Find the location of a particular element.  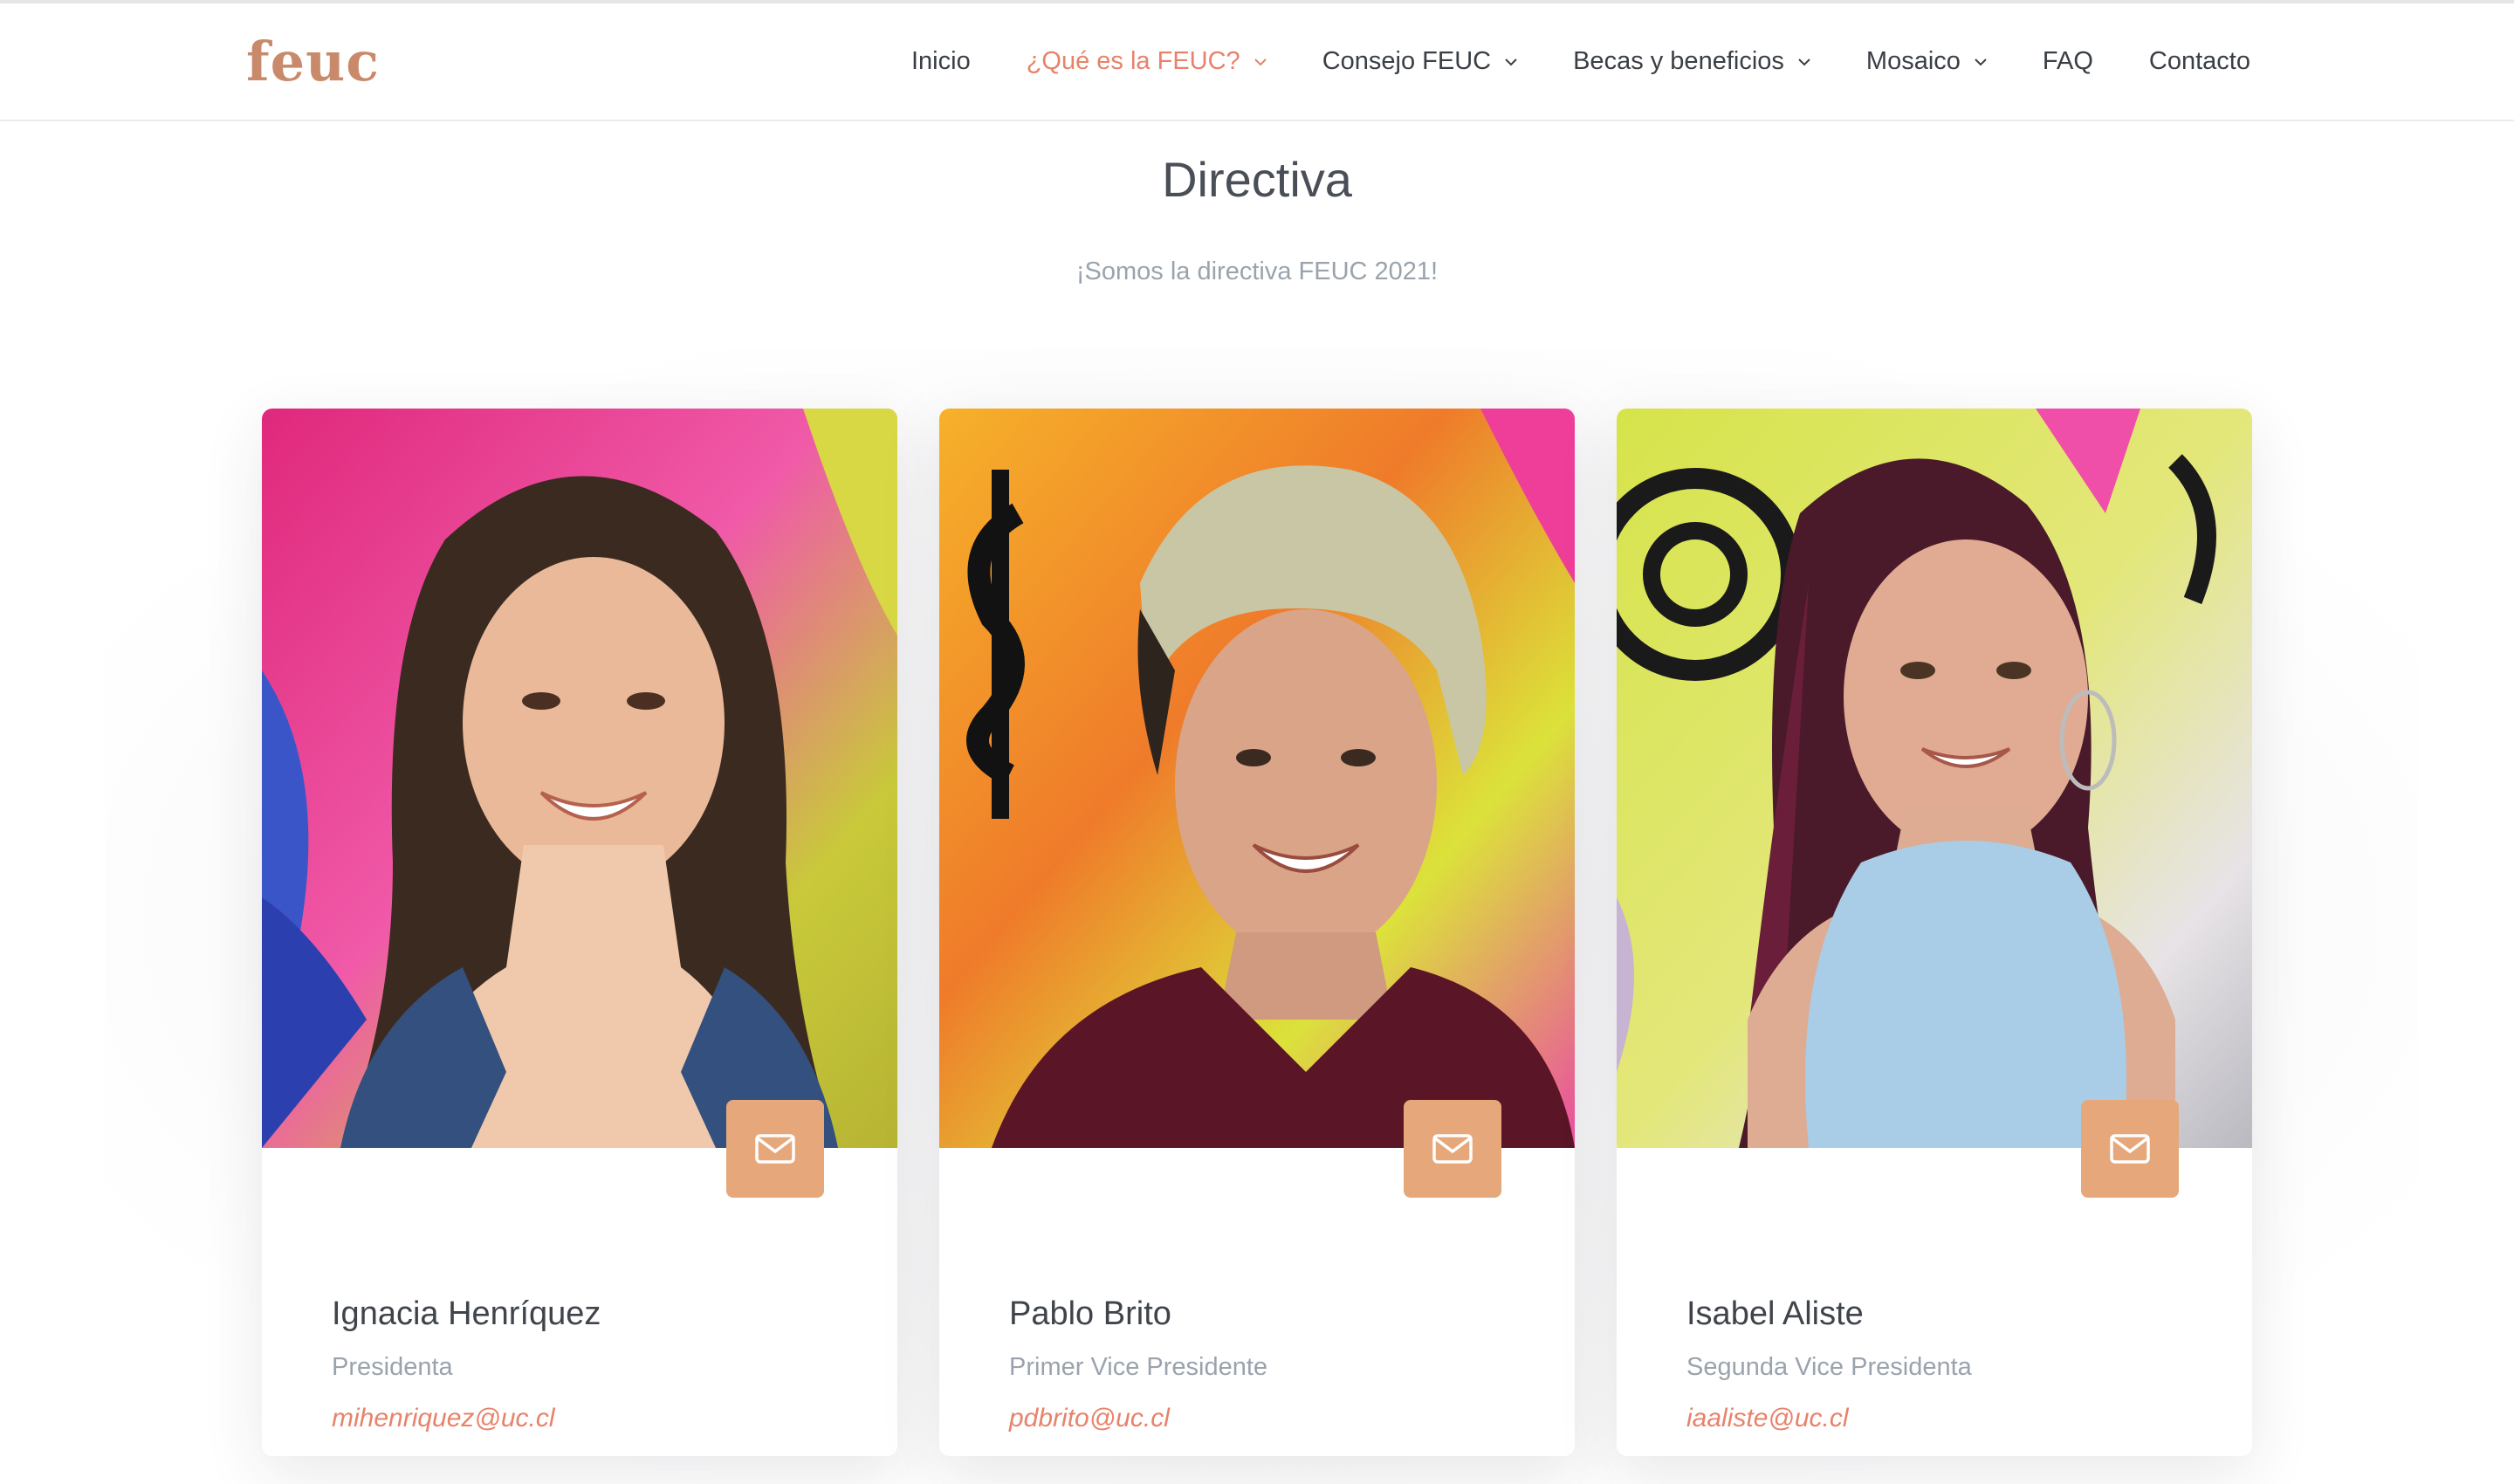

member-email-link: iaaliste@uc.cl is located at coordinates (1768, 1418).